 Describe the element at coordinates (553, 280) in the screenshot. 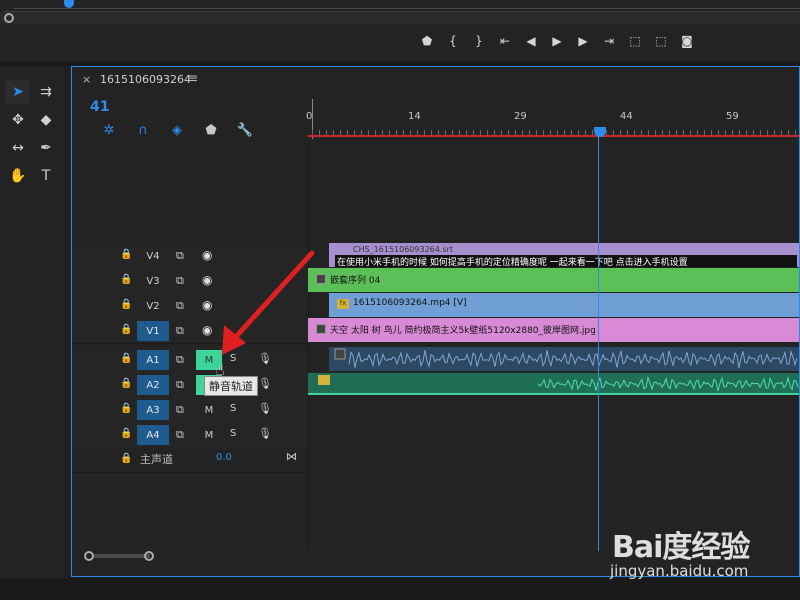

I see `clip-v3-nested-sequence: 嵌套序列 04` at that location.